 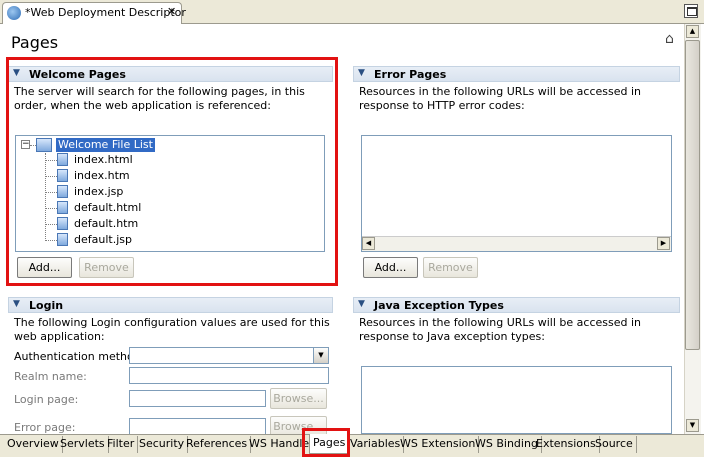 I want to click on tab-security: Security, so click(x=162, y=444).